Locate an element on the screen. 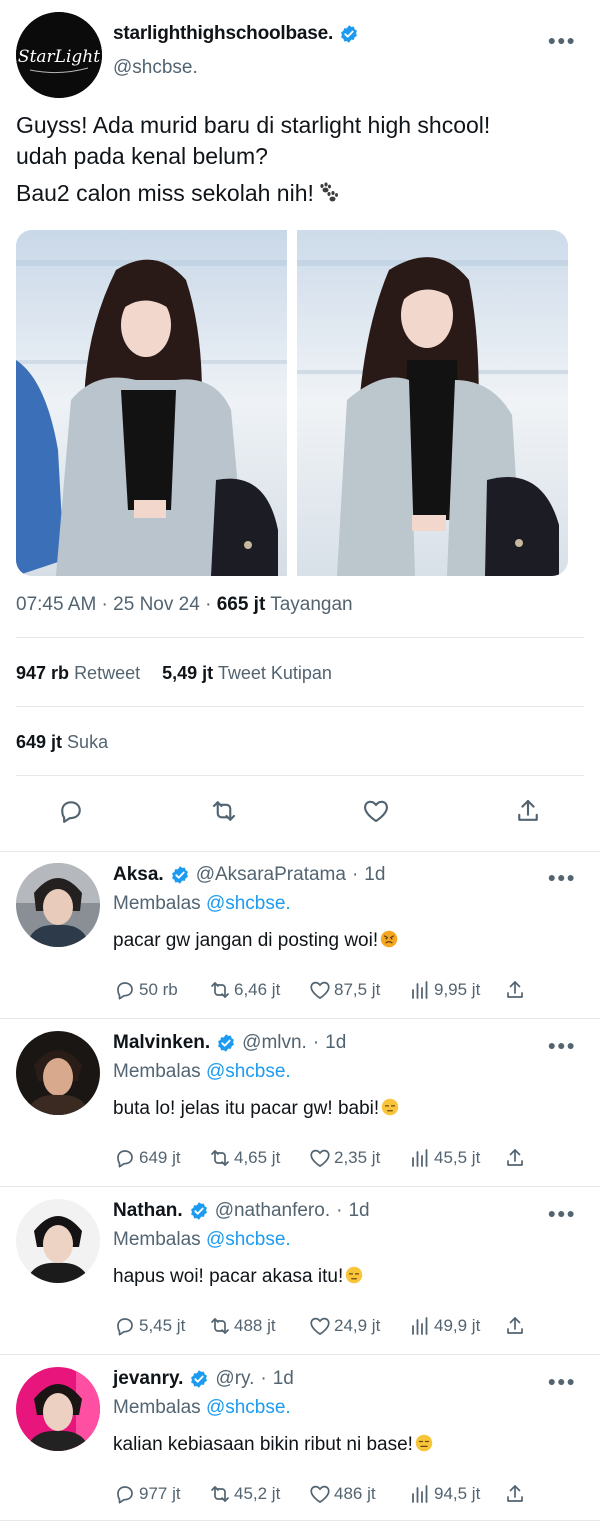 The width and height of the screenshot is (600, 1522). quotes-stat: 5,49 jt Tweet Kutipan is located at coordinates (247, 673).